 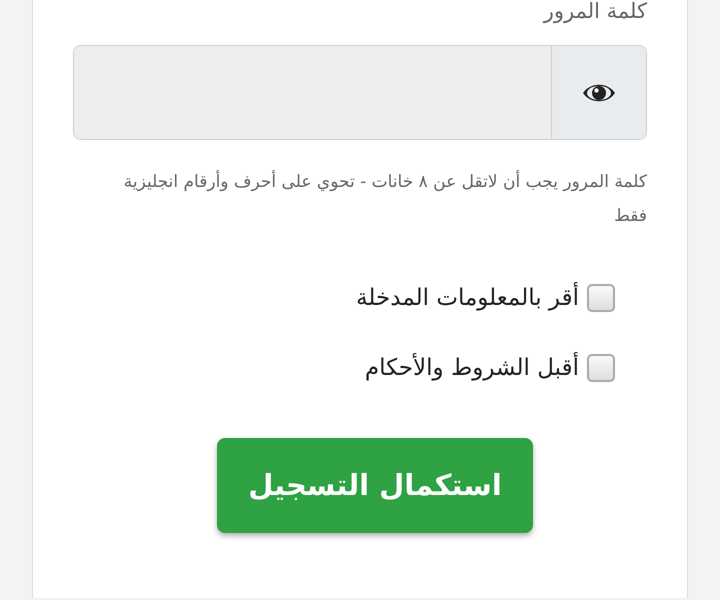 I want to click on password-hint: كلمة المرور يجب أن لاتقل عن ٨ خانات - تحوي على أحرف وأرقام انجليزية فقط, so click(x=384, y=198).